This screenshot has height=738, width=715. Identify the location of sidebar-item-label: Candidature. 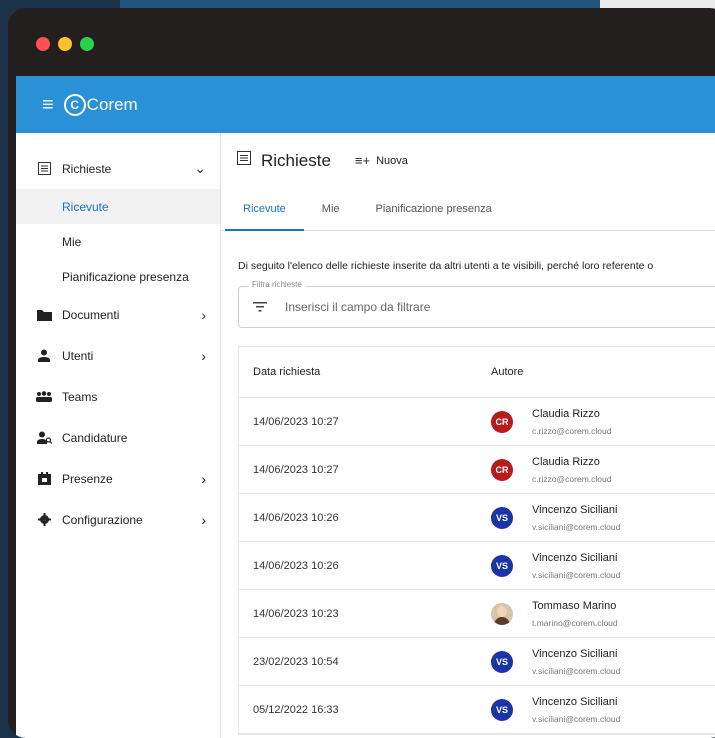
(95, 437).